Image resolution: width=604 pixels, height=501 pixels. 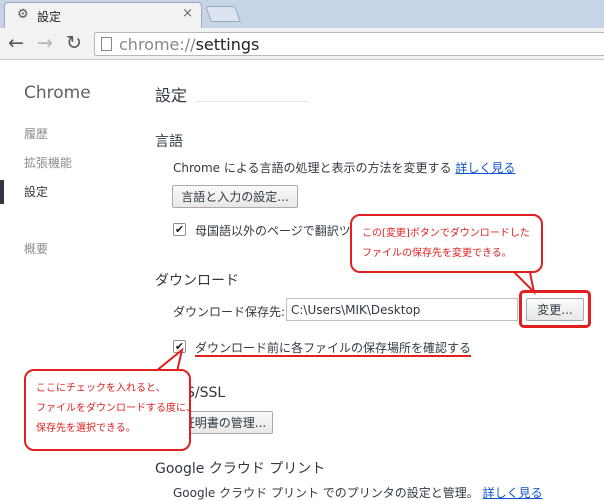 I want to click on sidebar-brand: Chrome, so click(x=57, y=93).